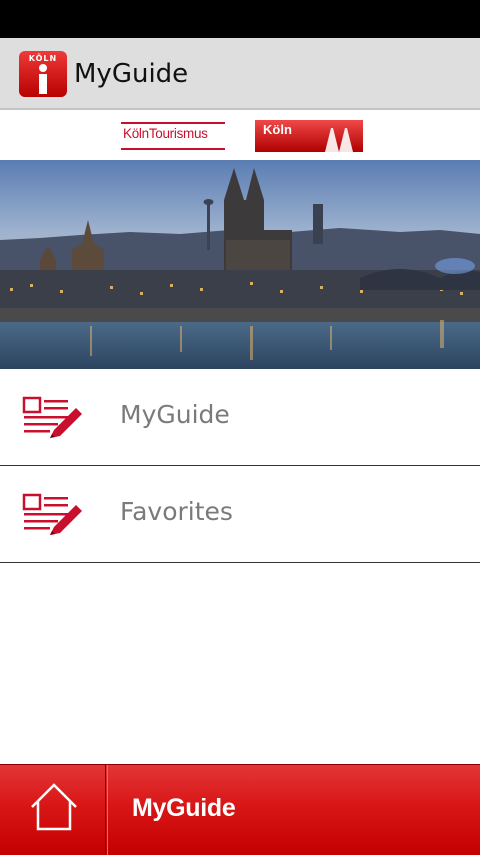 This screenshot has height=855, width=480. What do you see at coordinates (240, 135) in the screenshot?
I see `sponsor-logo-strip: KölnTourismus Köln` at bounding box center [240, 135].